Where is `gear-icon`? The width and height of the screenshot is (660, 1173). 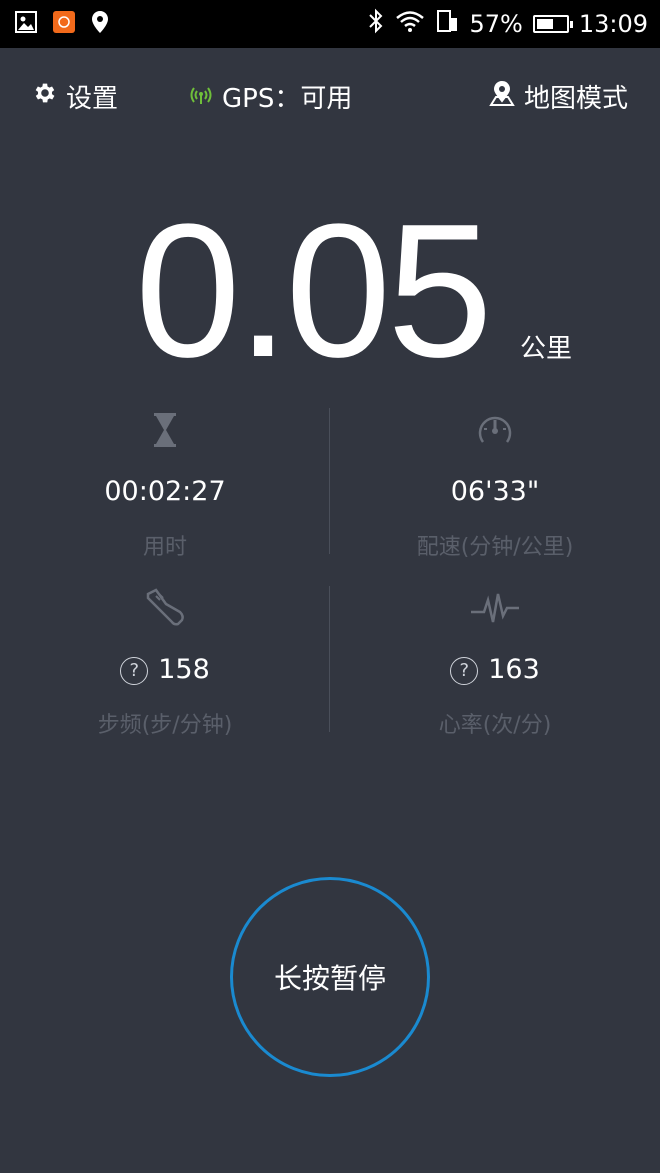
gear-icon is located at coordinates (45, 96).